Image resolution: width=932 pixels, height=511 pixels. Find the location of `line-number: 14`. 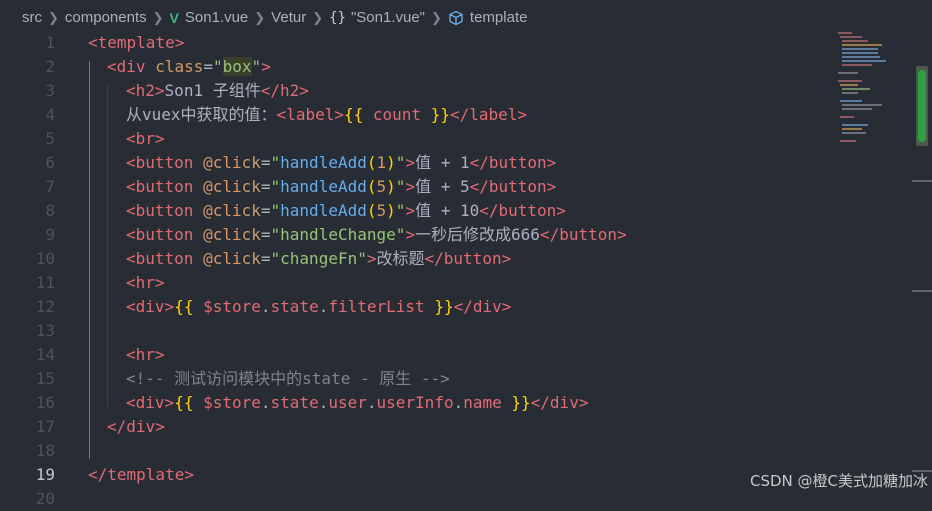

line-number: 14 is located at coordinates (45, 354).